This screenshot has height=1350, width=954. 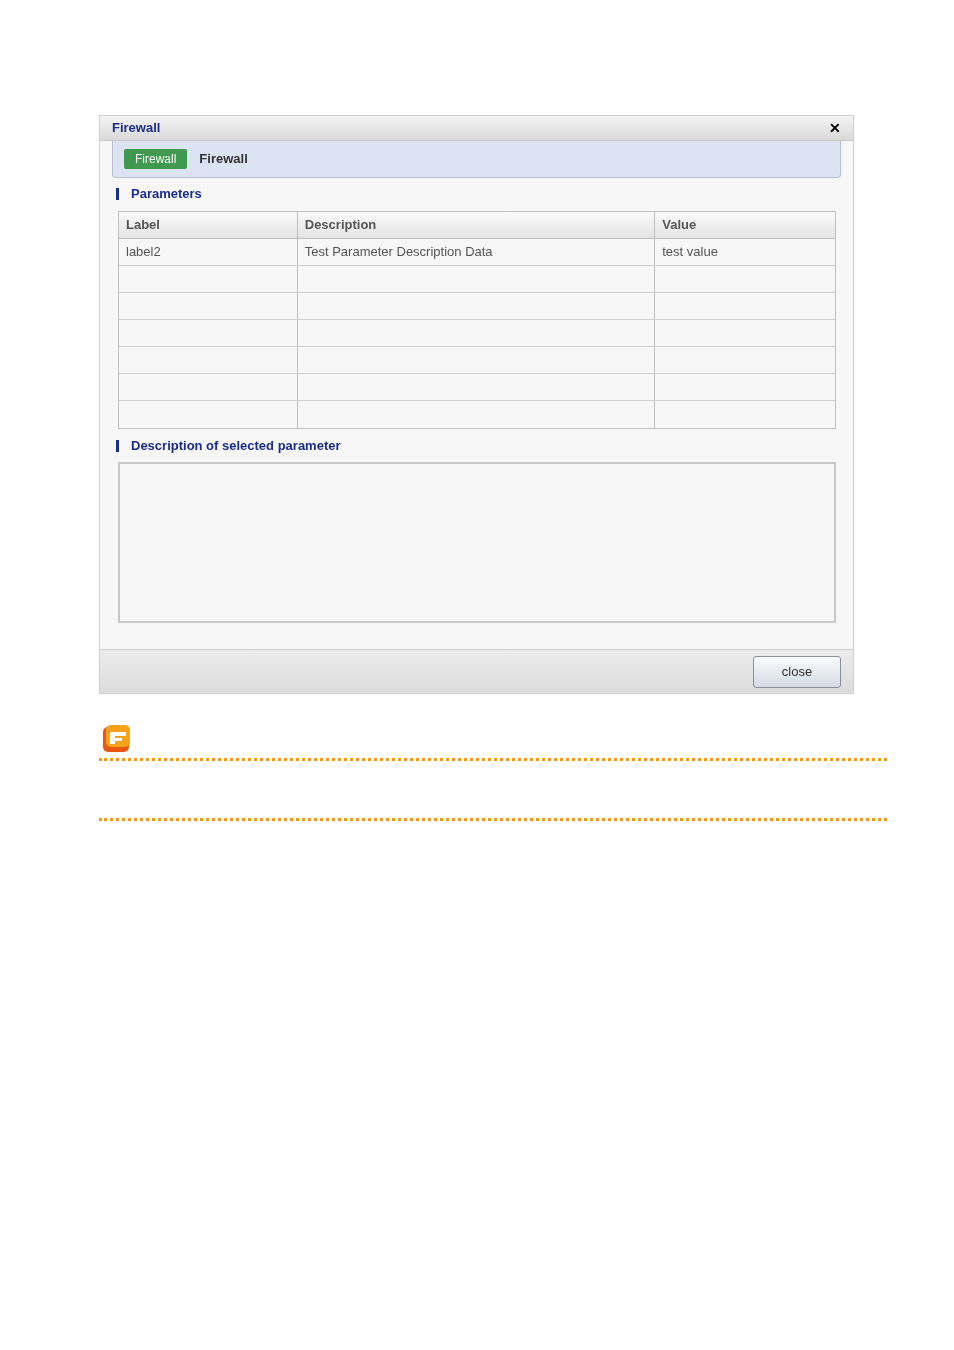 I want to click on header-title: Firewall, so click(x=223, y=159).